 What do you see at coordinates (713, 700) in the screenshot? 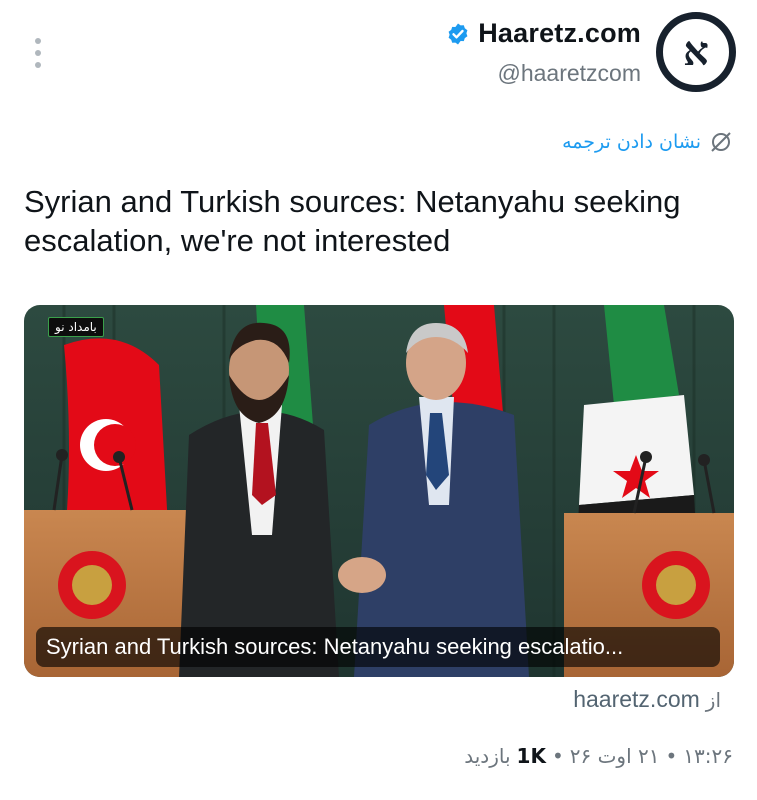
I see `source-prefix: از` at bounding box center [713, 700].